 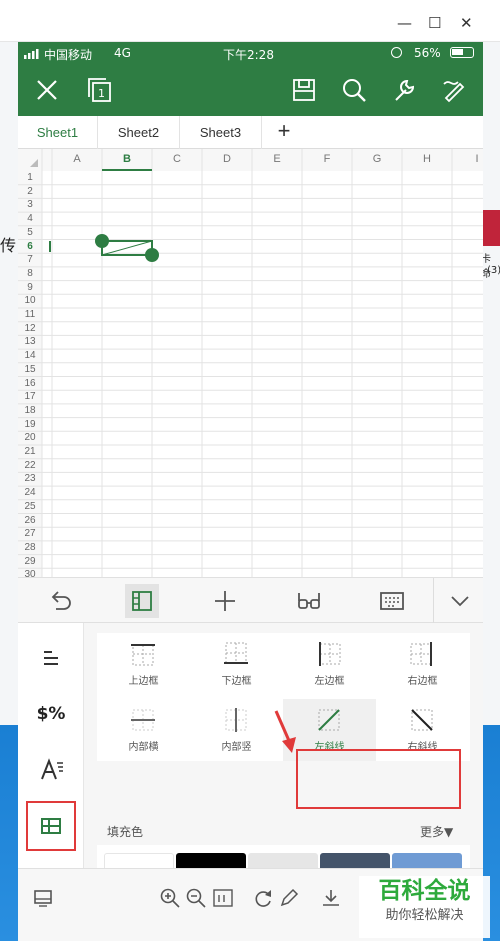 I want to click on tab-sheet3: Sheet3, so click(x=221, y=132).